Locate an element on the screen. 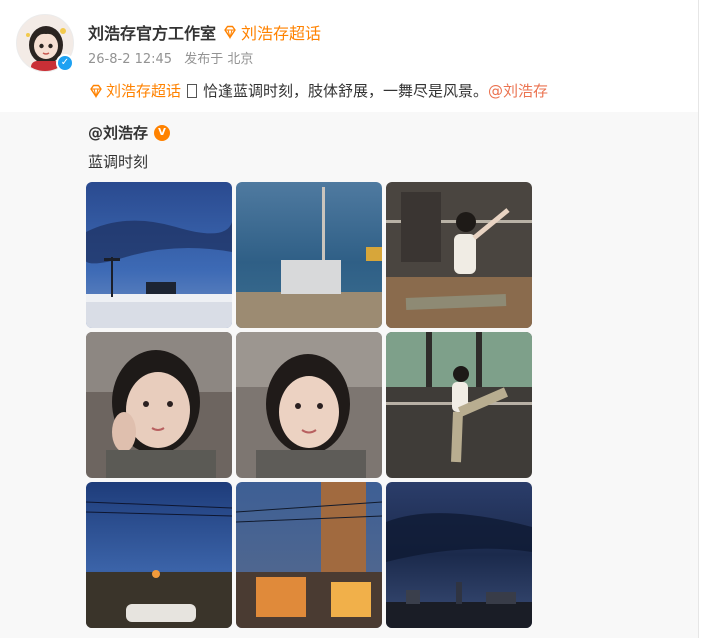  post-topic-link: 刘浩存超话 is located at coordinates (134, 90).